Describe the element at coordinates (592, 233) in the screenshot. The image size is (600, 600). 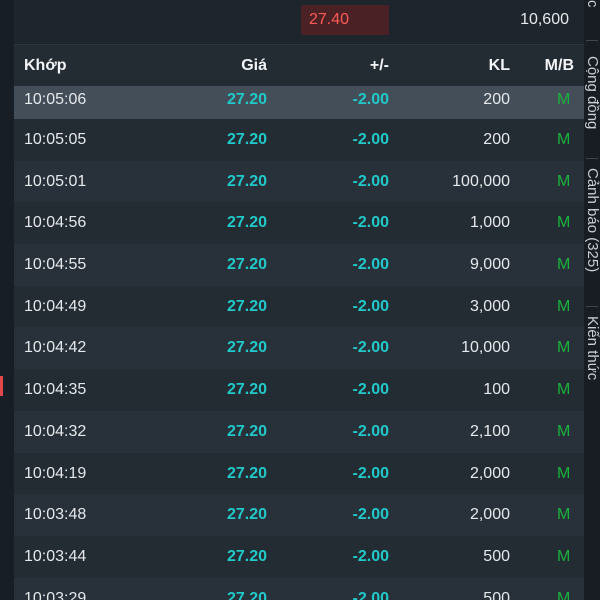
I see `sidebar-tab-alerts: Cảnh báo (325)` at that location.